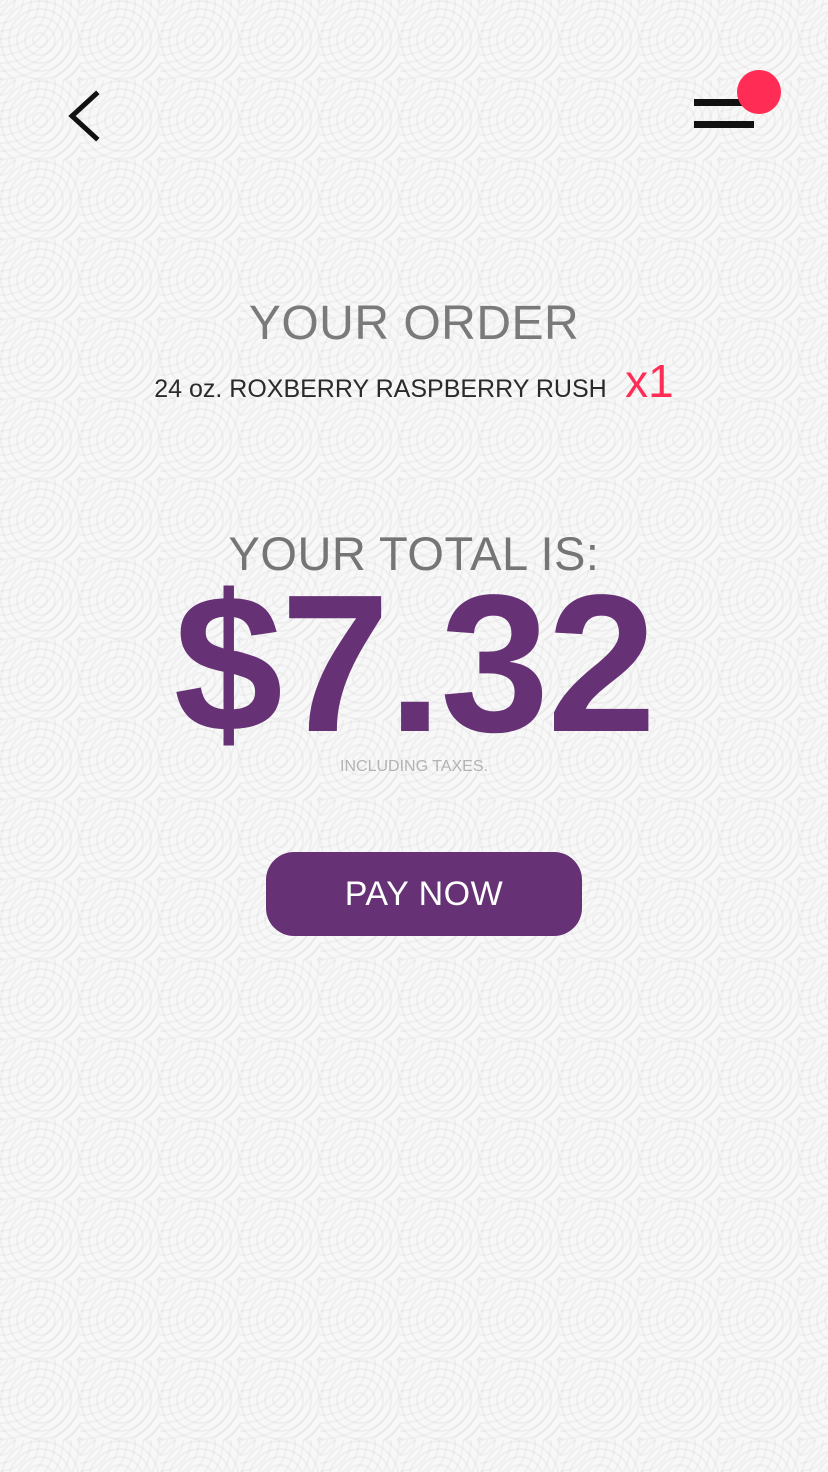 The width and height of the screenshot is (828, 1472). I want to click on order-item-name: 24 oz. ROXBERRY RASPBERRY RUSH, so click(380, 389).